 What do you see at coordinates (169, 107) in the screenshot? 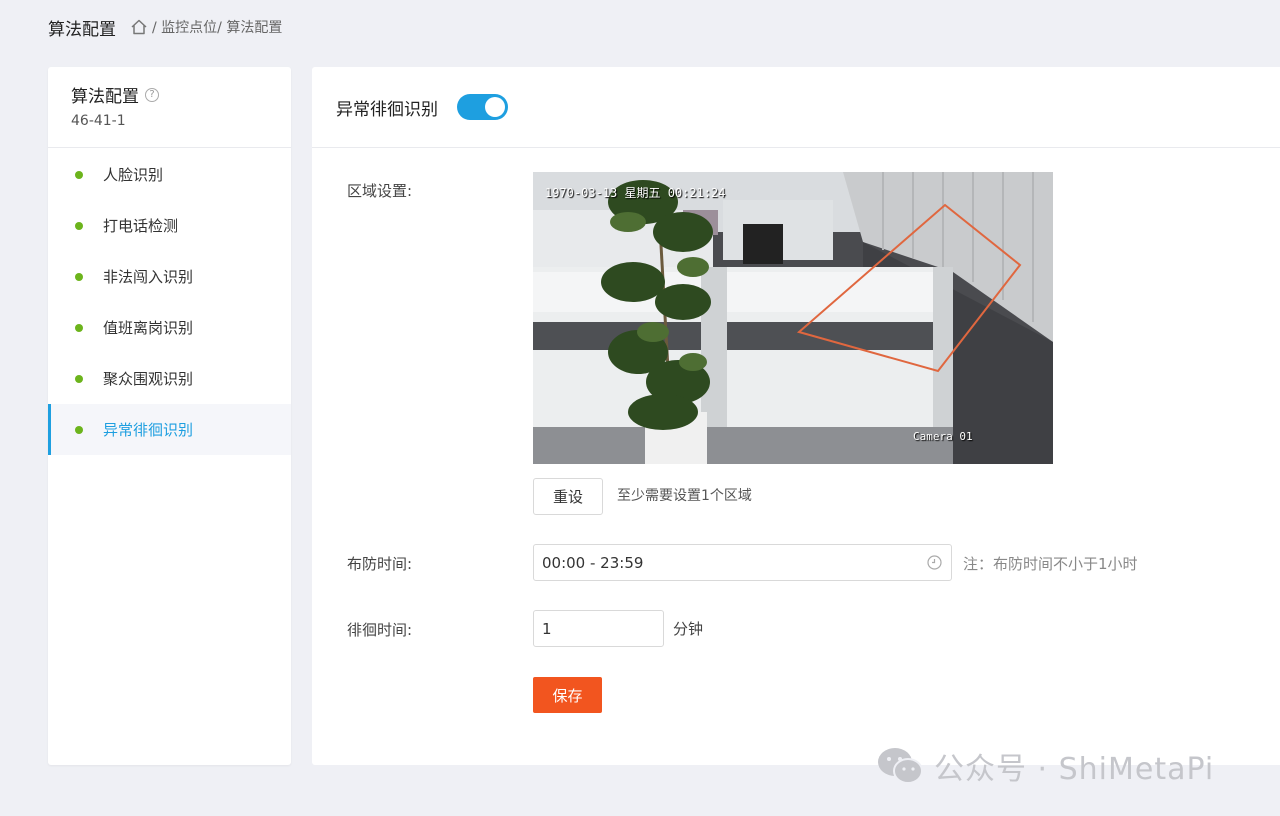
I see `sidebar-header: 算法配置 ? 46-41-1` at bounding box center [169, 107].